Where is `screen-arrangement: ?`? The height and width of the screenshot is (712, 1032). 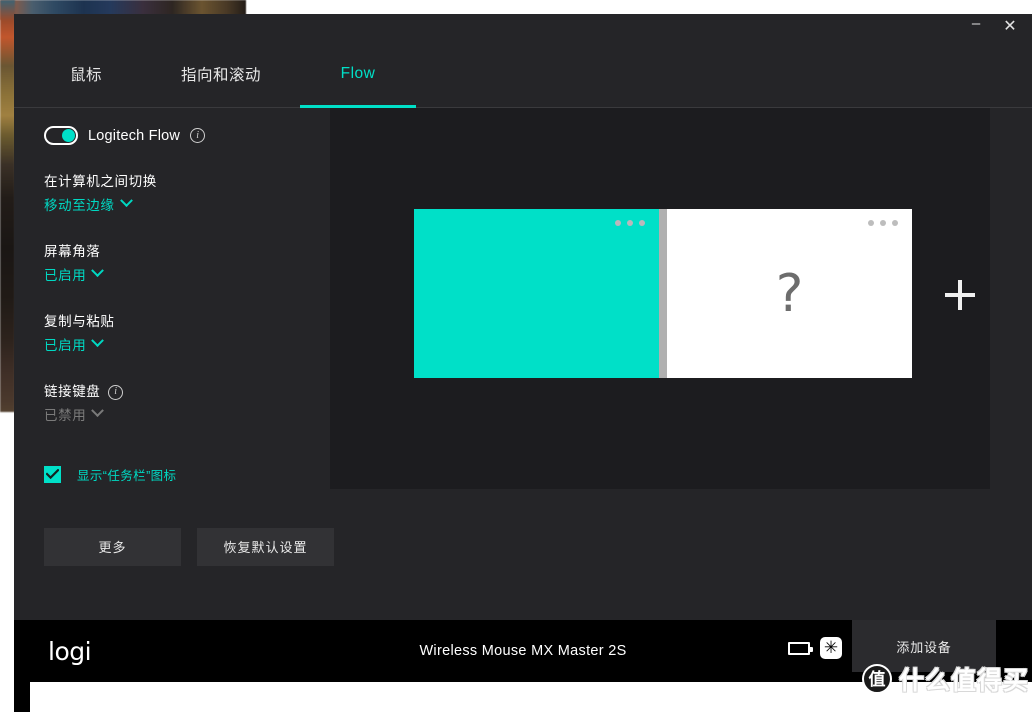
screen-arrangement: ? is located at coordinates (663, 293).